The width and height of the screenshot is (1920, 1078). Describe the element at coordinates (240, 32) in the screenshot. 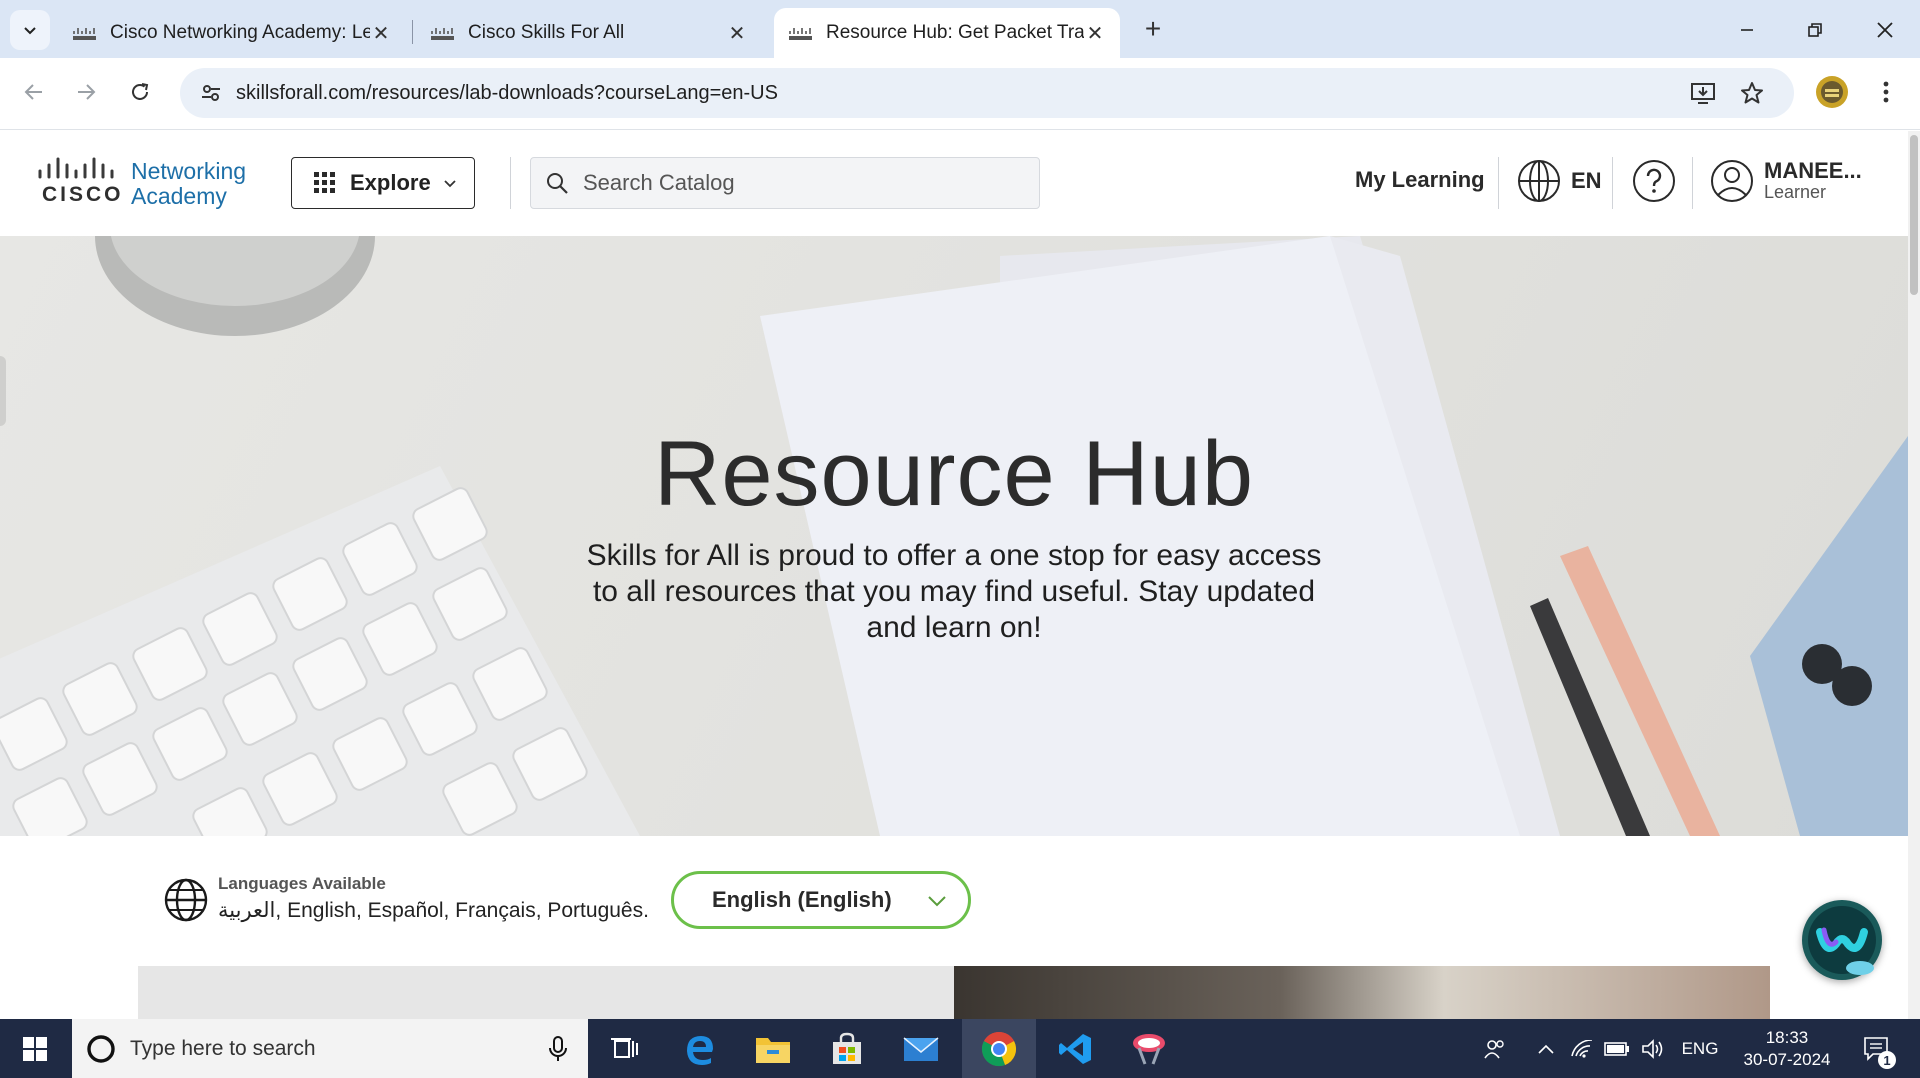

I see `tab-title: Cisco Networking Academy: Le` at that location.